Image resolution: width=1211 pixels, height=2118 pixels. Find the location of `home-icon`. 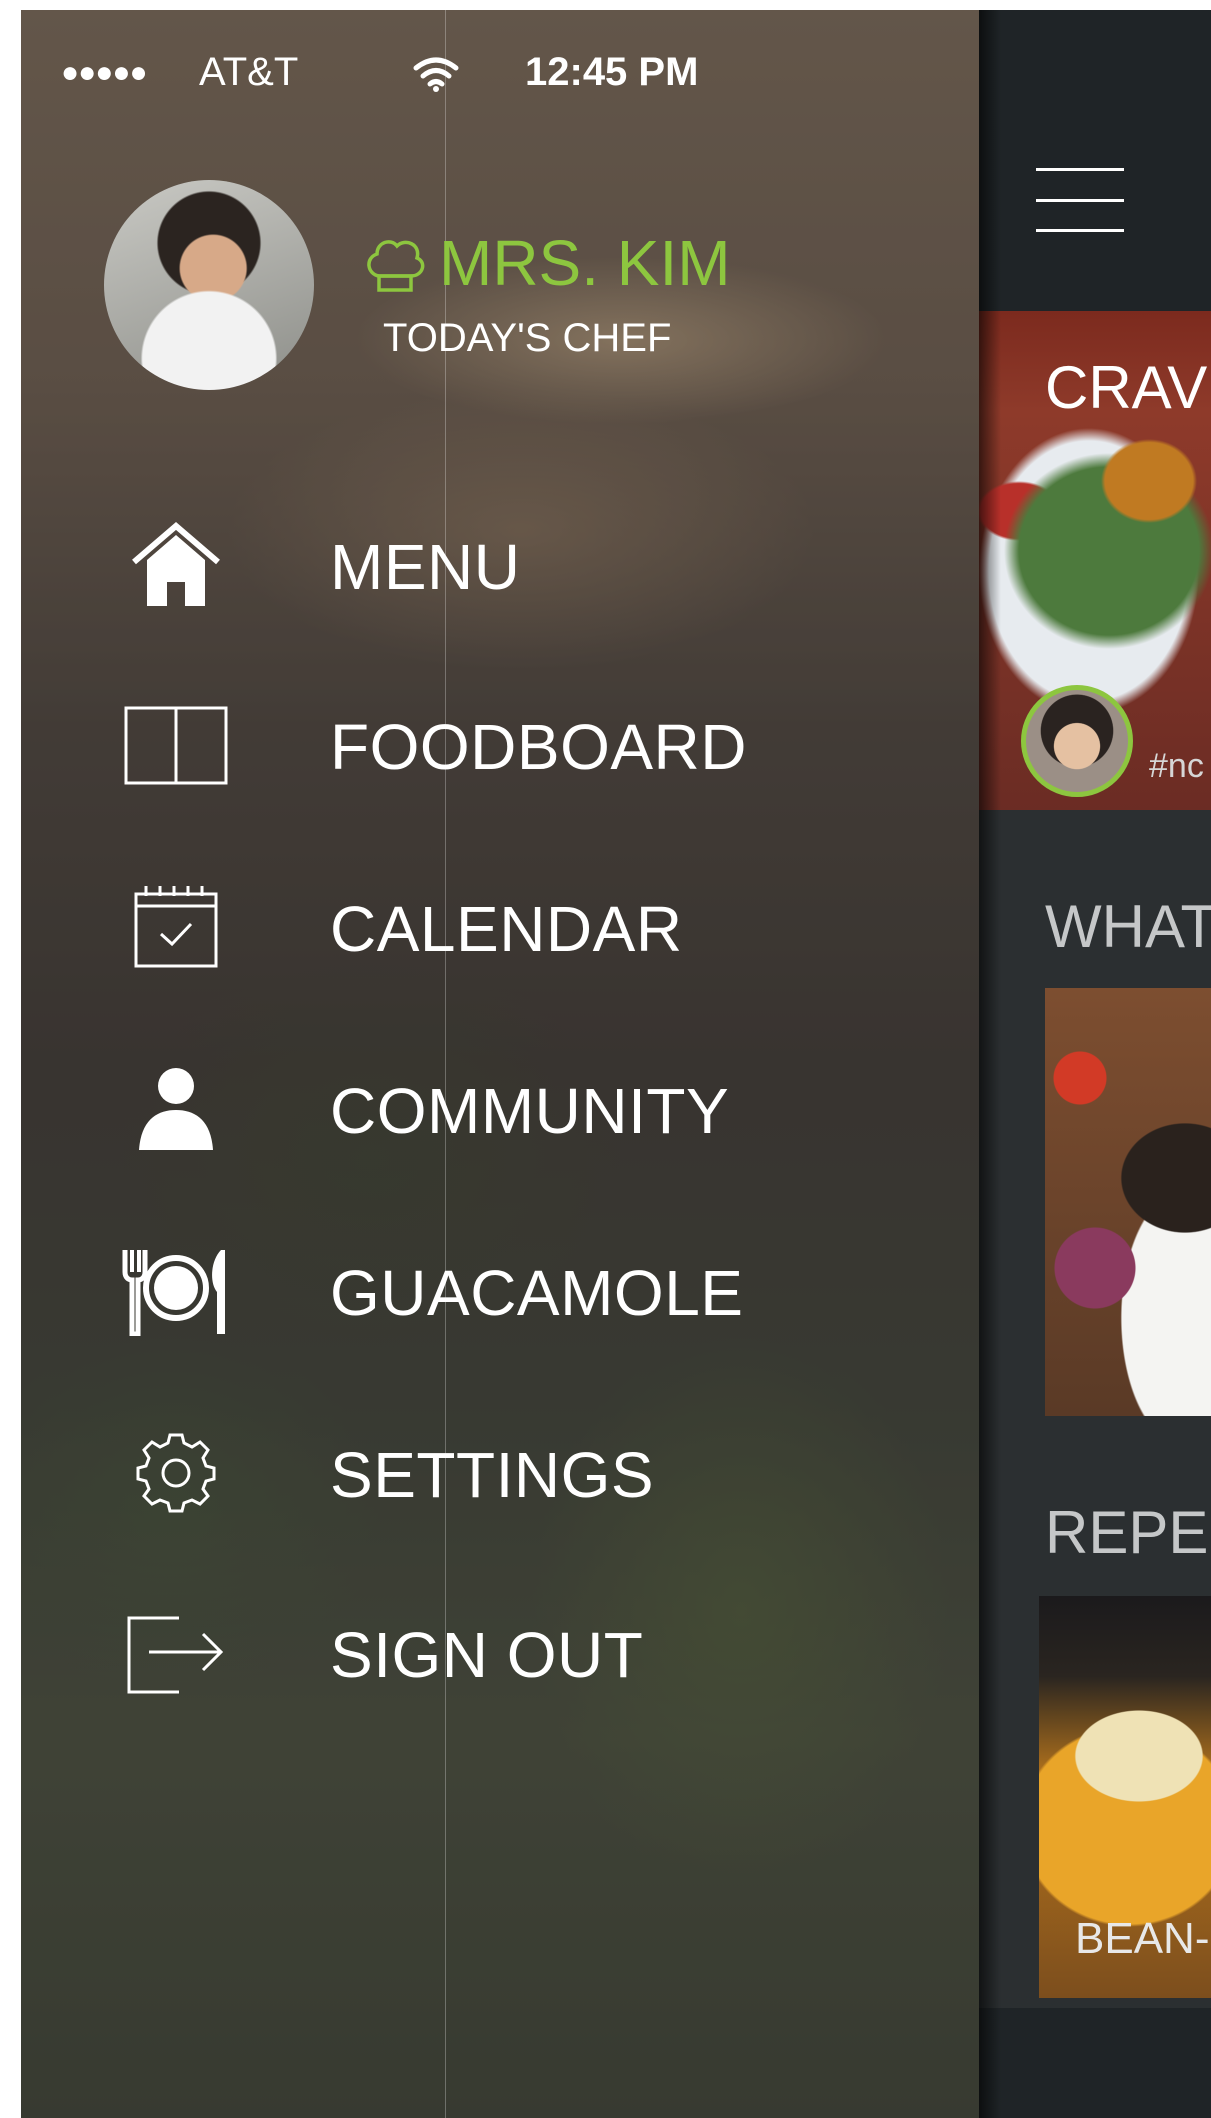

home-icon is located at coordinates (176, 564).